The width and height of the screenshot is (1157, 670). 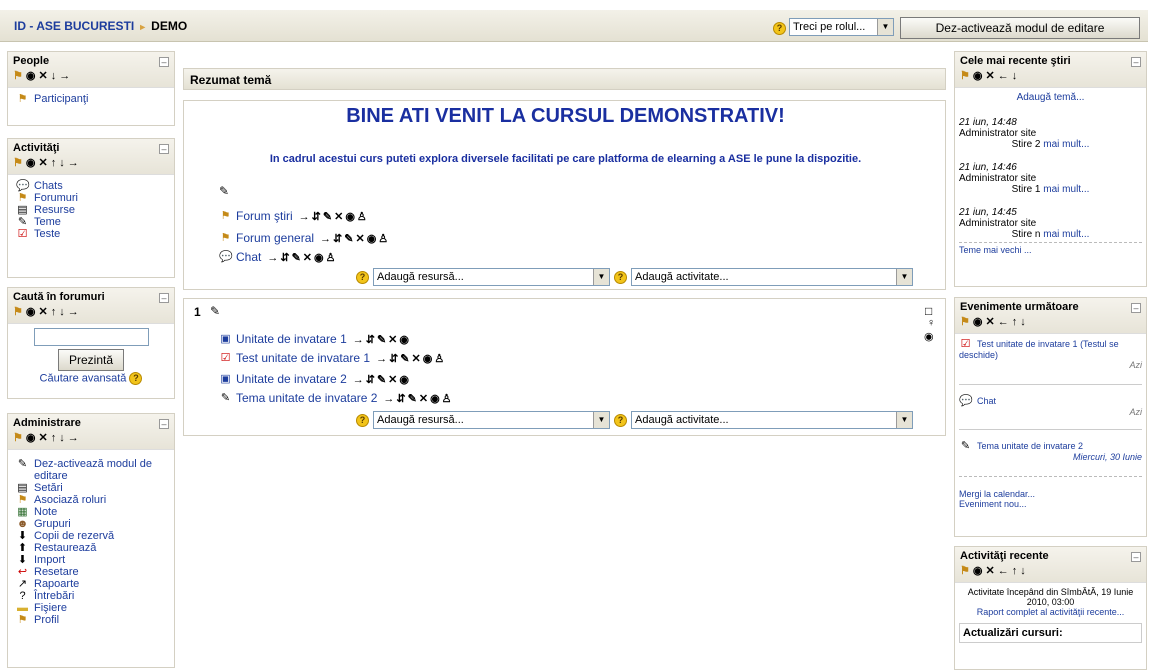 I want to click on toggle-editing-button: Dez-activează modul de editare, so click(x=1020, y=28).